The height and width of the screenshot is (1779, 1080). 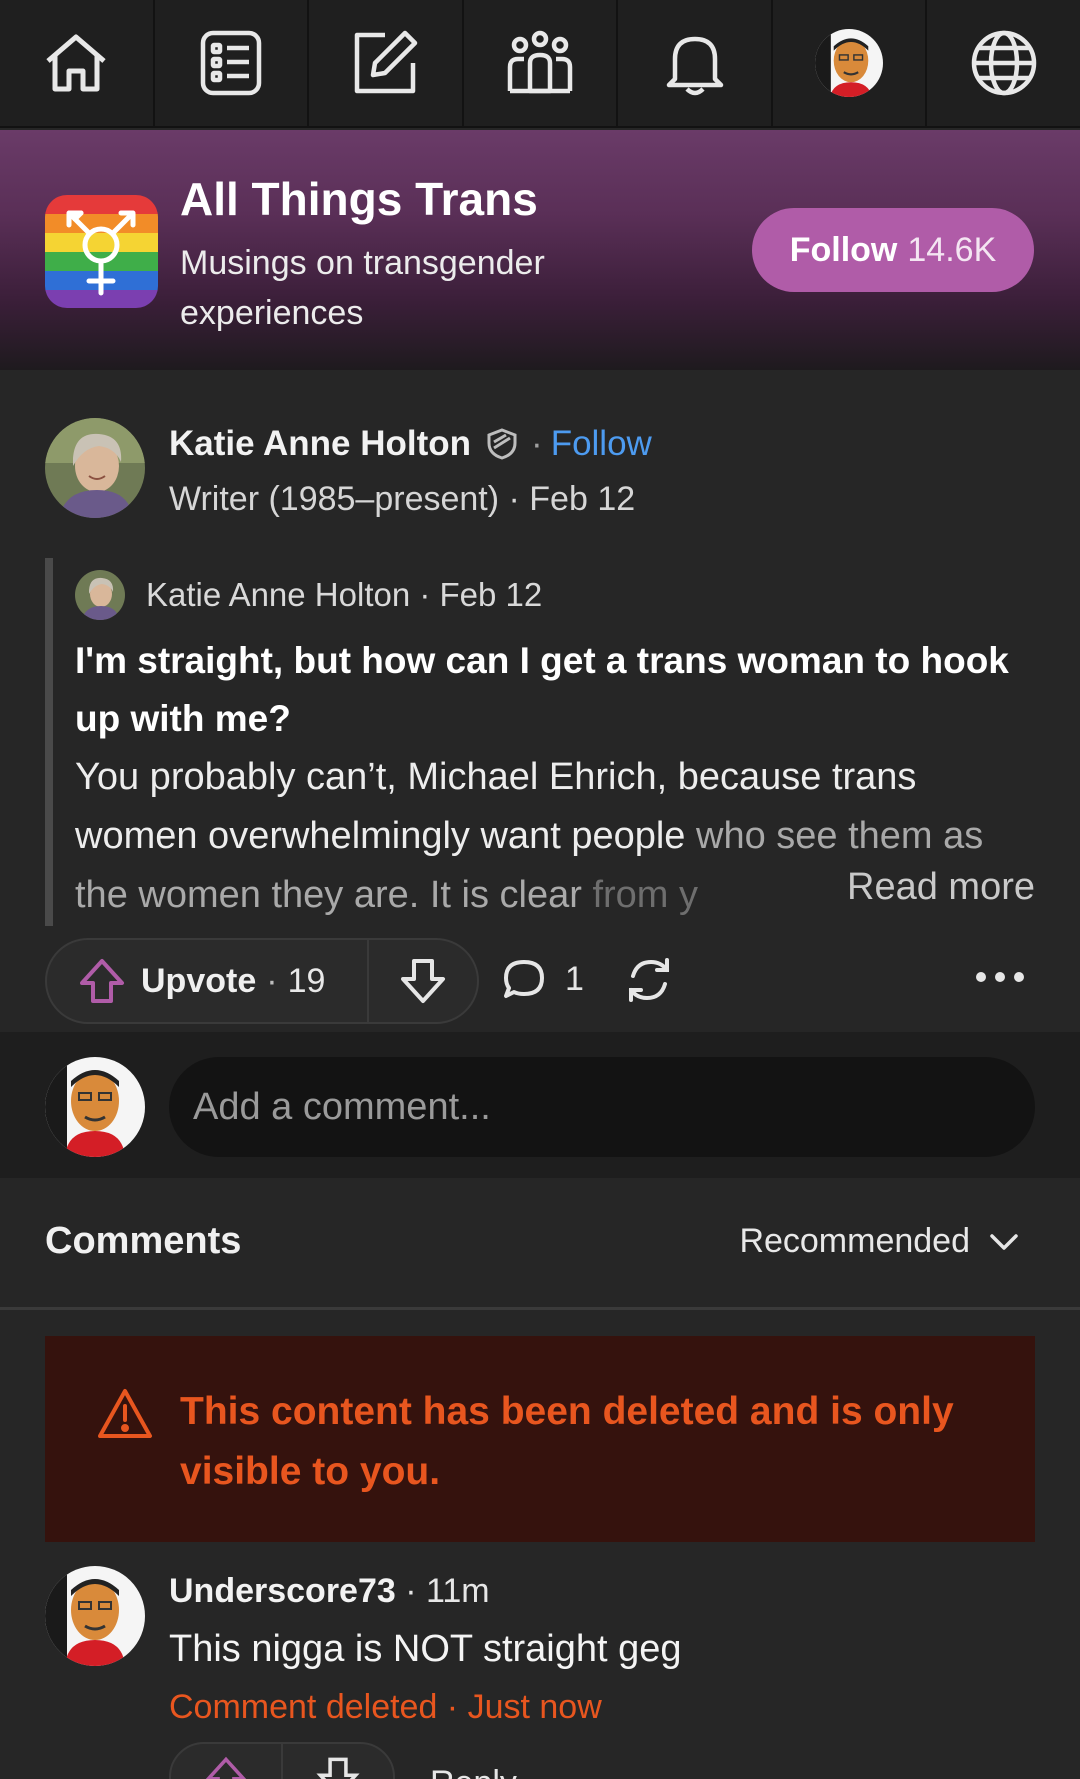 What do you see at coordinates (502, 444) in the screenshot?
I see `verified-shield-icon` at bounding box center [502, 444].